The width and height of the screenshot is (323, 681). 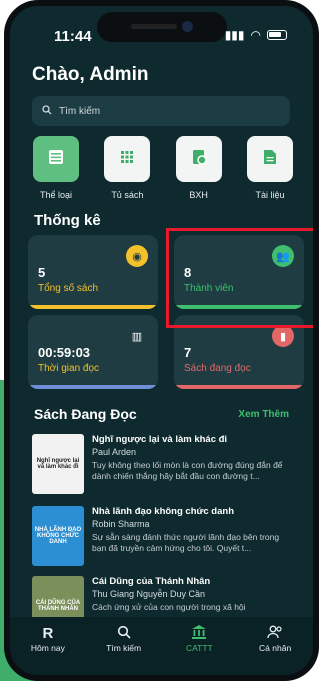 What do you see at coordinates (255, 35) in the screenshot?
I see `wifi-icon: ◠` at bounding box center [255, 35].